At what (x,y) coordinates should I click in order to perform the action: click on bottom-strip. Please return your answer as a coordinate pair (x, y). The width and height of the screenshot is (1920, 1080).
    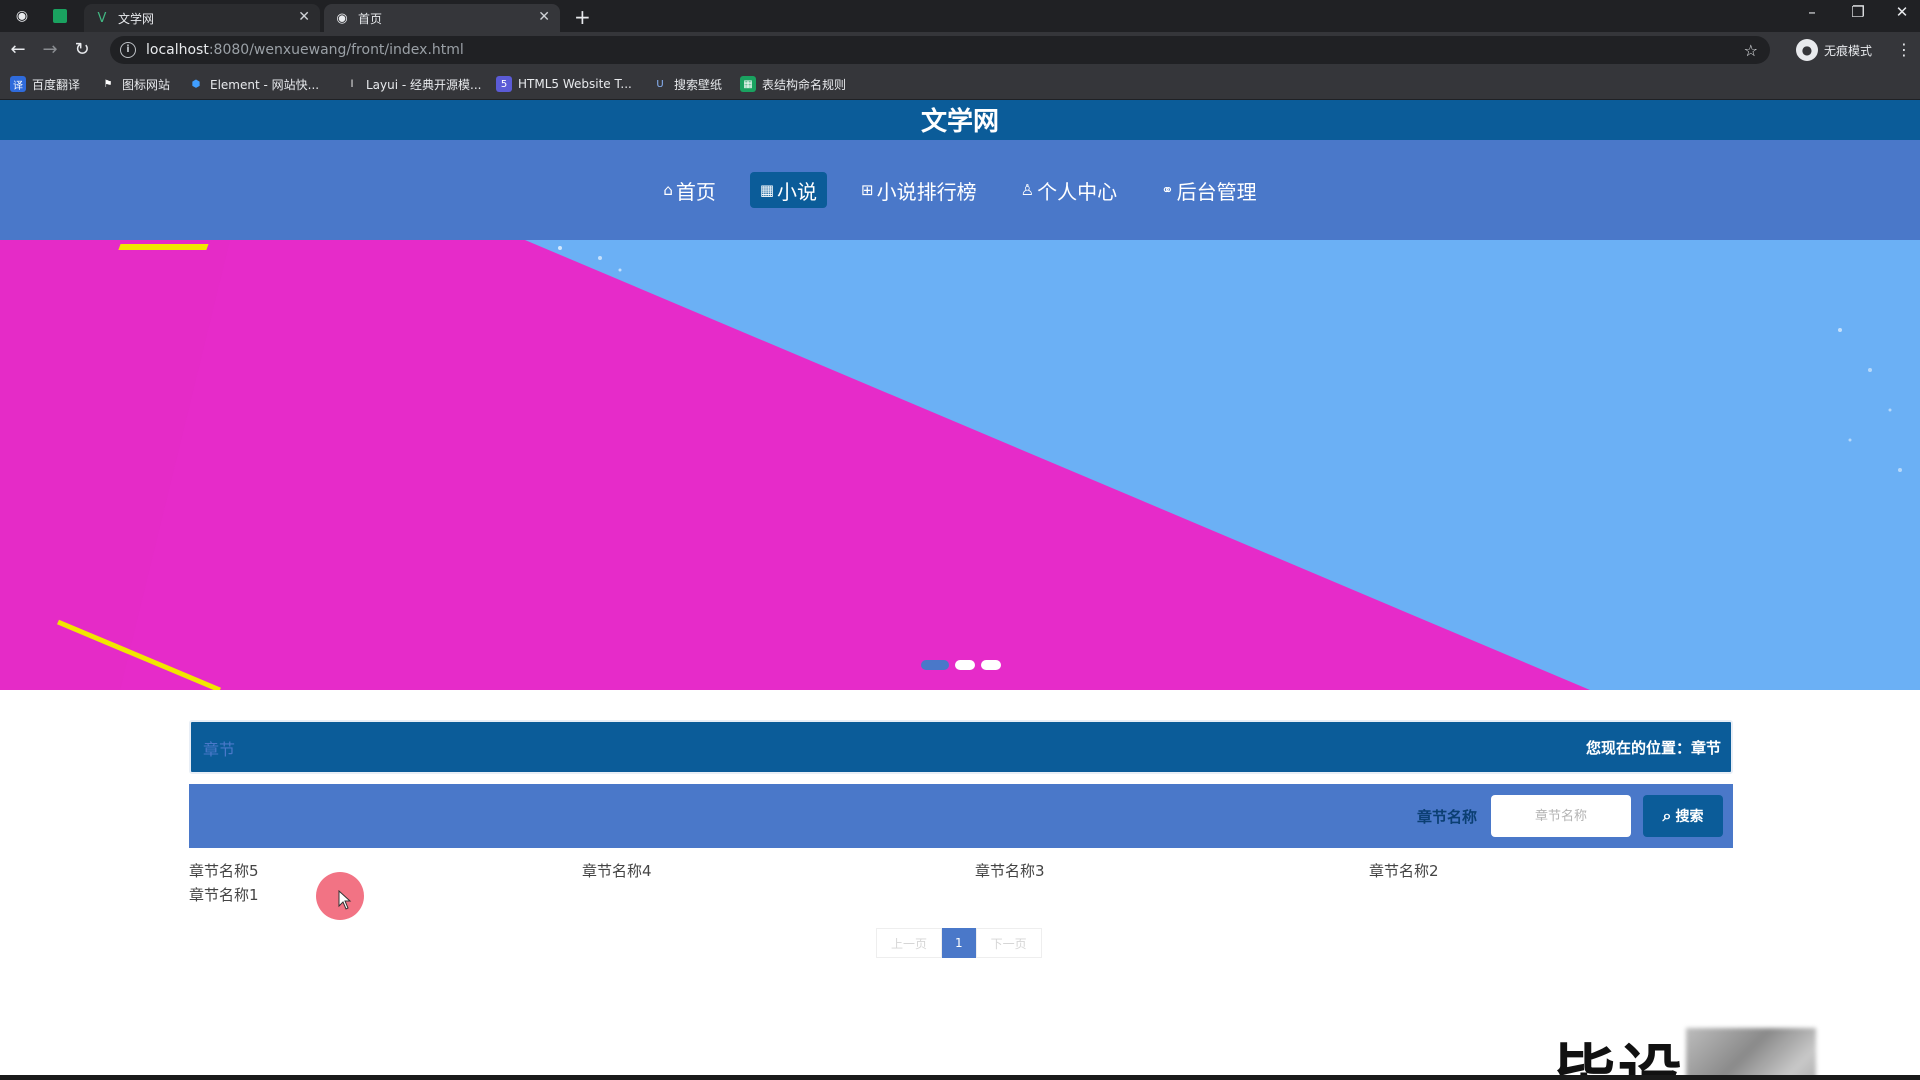
    Looking at the image, I should click on (960, 1077).